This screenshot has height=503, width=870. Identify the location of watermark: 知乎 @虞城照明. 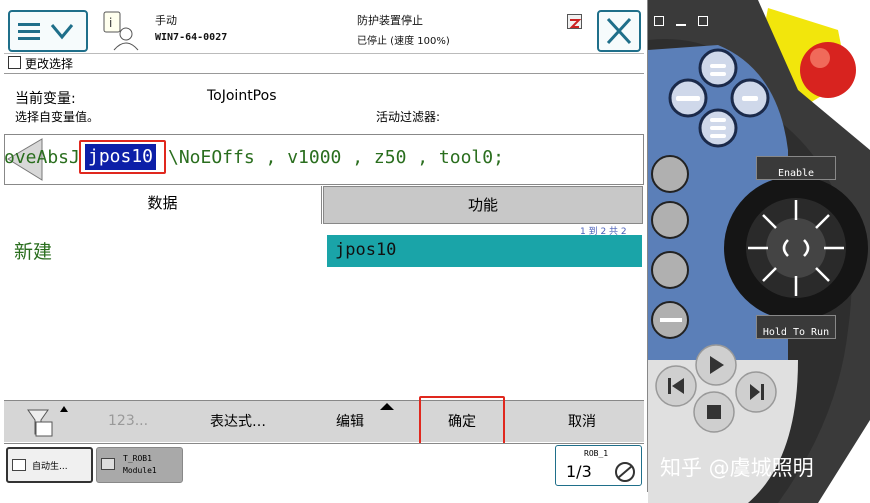
(737, 468).